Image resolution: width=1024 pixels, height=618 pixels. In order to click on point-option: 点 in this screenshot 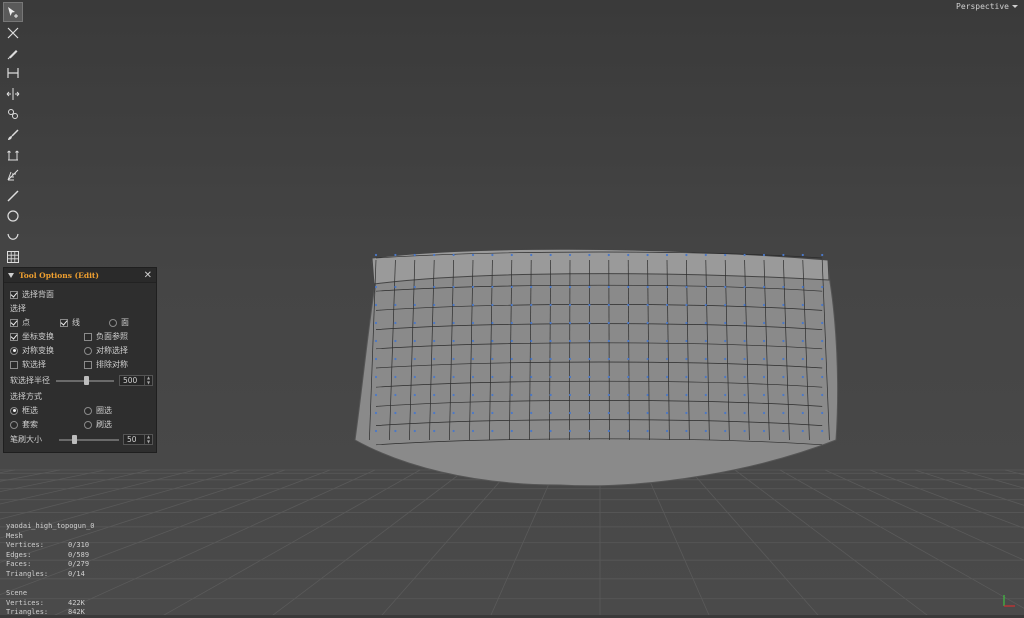, I will do `click(20, 322)`.